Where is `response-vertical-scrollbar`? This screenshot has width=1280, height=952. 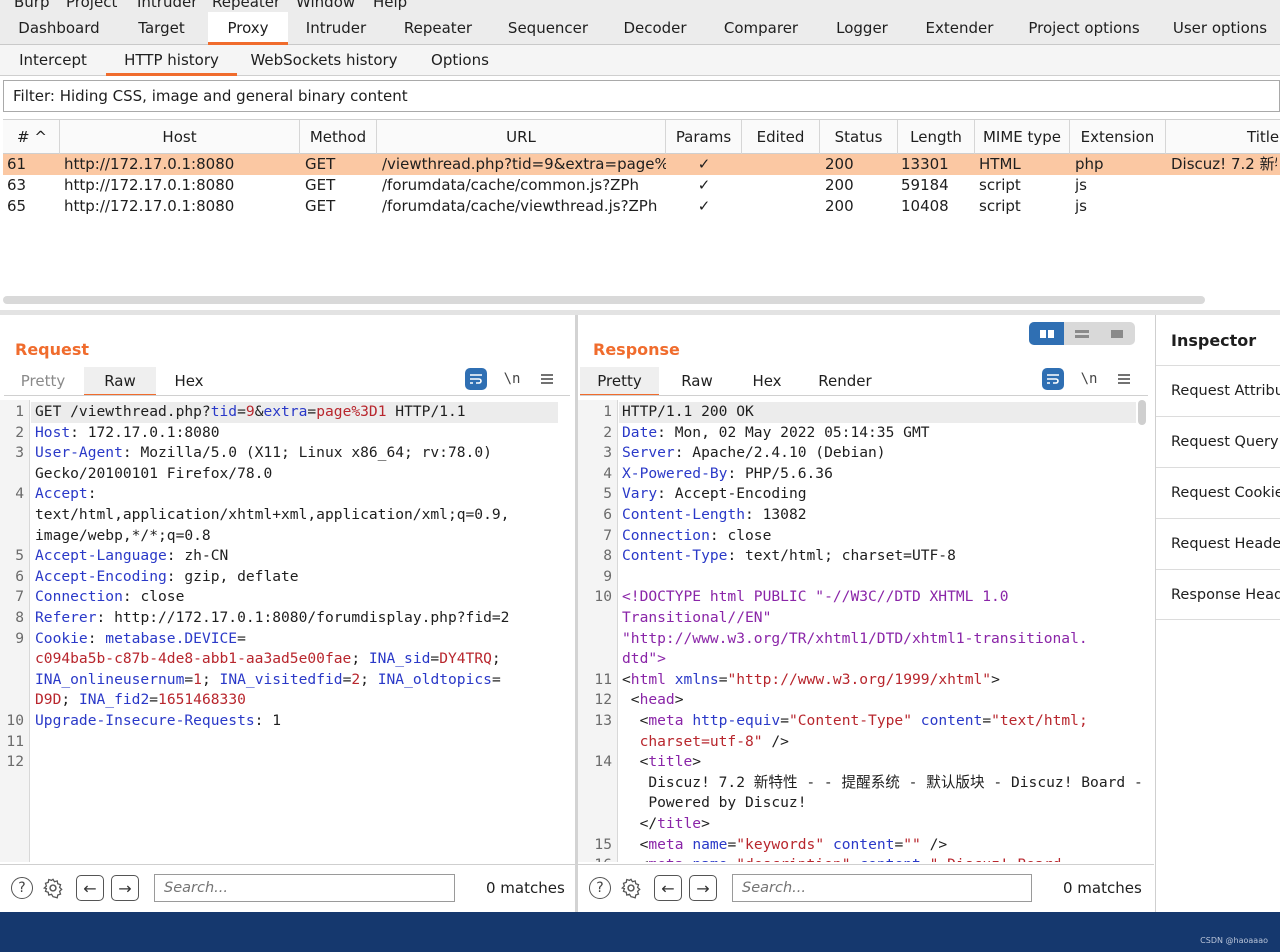 response-vertical-scrollbar is located at coordinates (1142, 412).